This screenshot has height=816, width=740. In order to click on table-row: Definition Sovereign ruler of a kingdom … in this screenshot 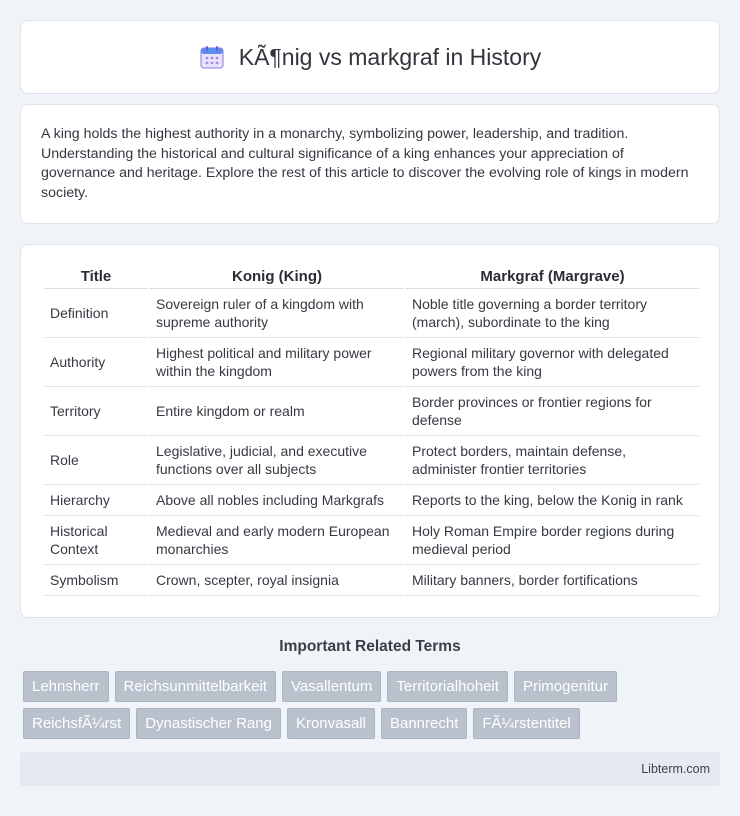, I will do `click(371, 313)`.